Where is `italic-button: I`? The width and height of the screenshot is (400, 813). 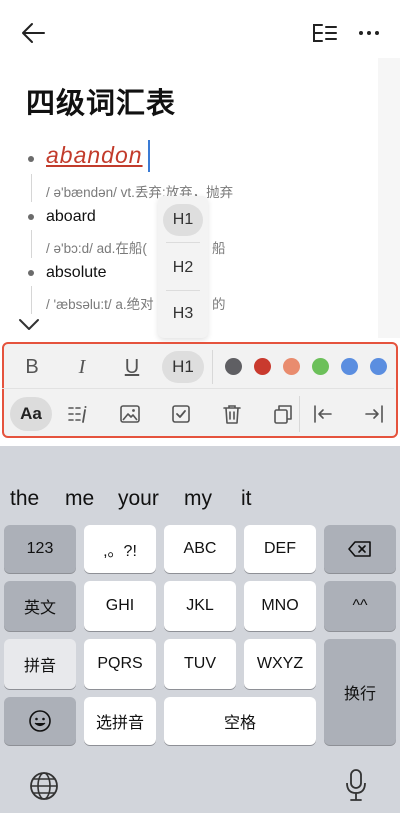 italic-button: I is located at coordinates (82, 367).